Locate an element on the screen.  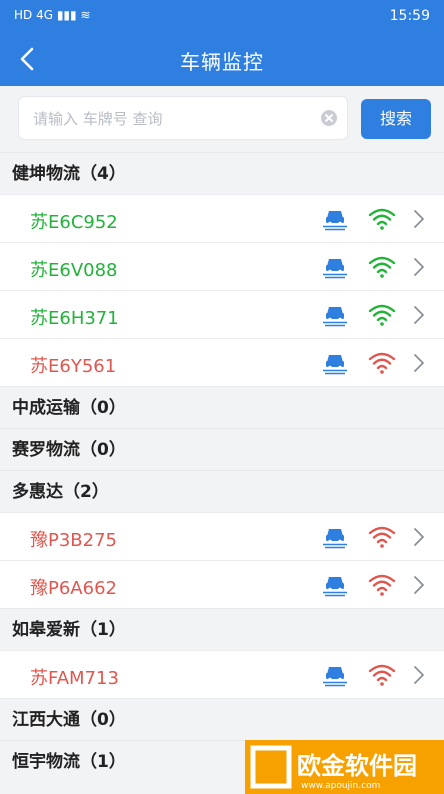
vehicle-plate: 苏E6Y561 is located at coordinates (73, 366).